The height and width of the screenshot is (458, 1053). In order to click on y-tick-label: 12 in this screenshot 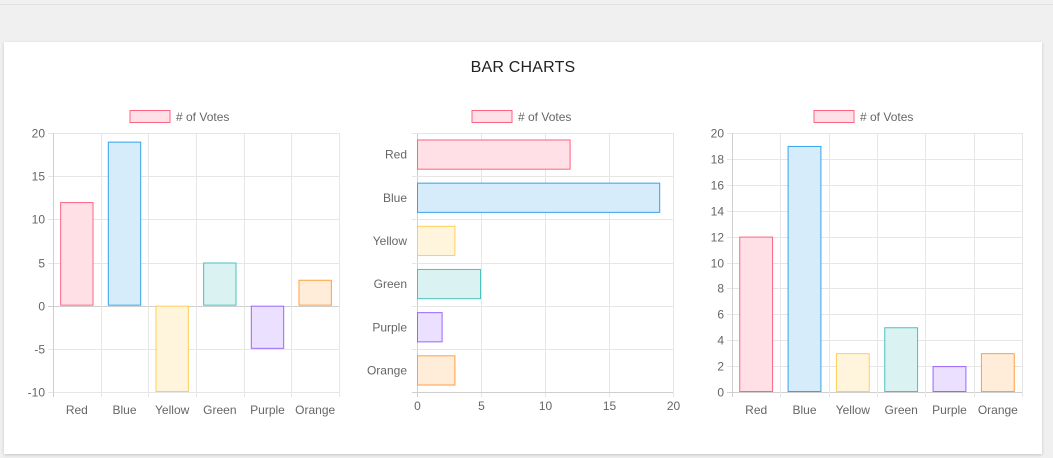, I will do `click(718, 238)`.